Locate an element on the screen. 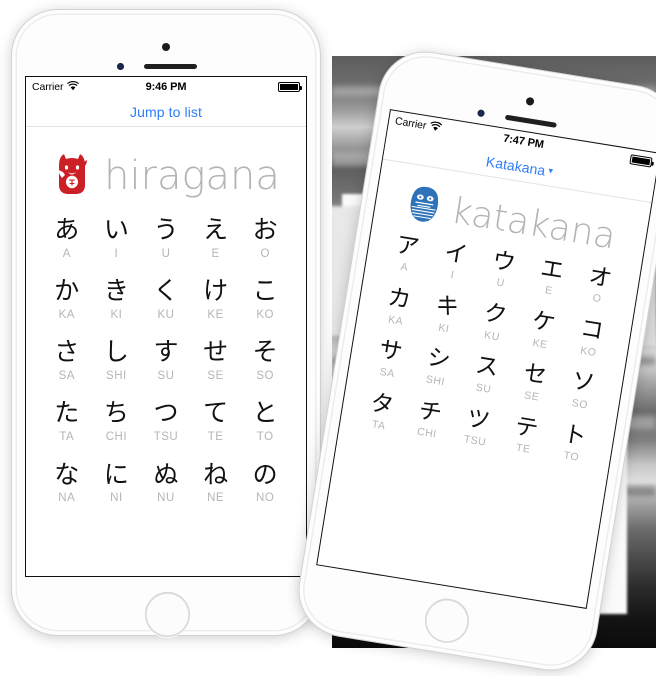  kana-romaji: SHI is located at coordinates (116, 376).